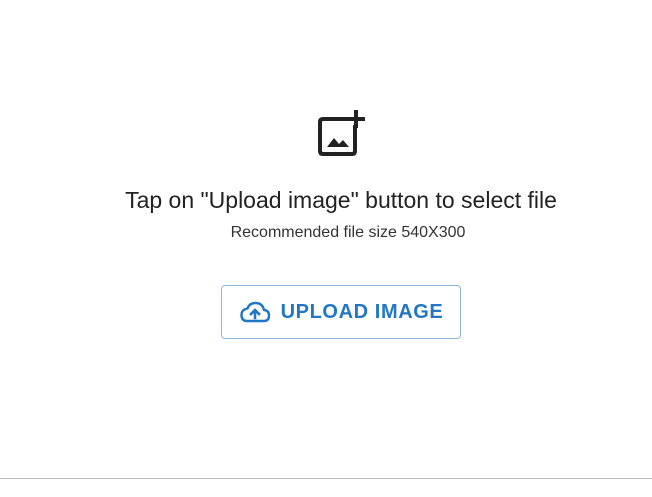 The image size is (652, 497). I want to click on cloud-upload-icon, so click(254, 312).